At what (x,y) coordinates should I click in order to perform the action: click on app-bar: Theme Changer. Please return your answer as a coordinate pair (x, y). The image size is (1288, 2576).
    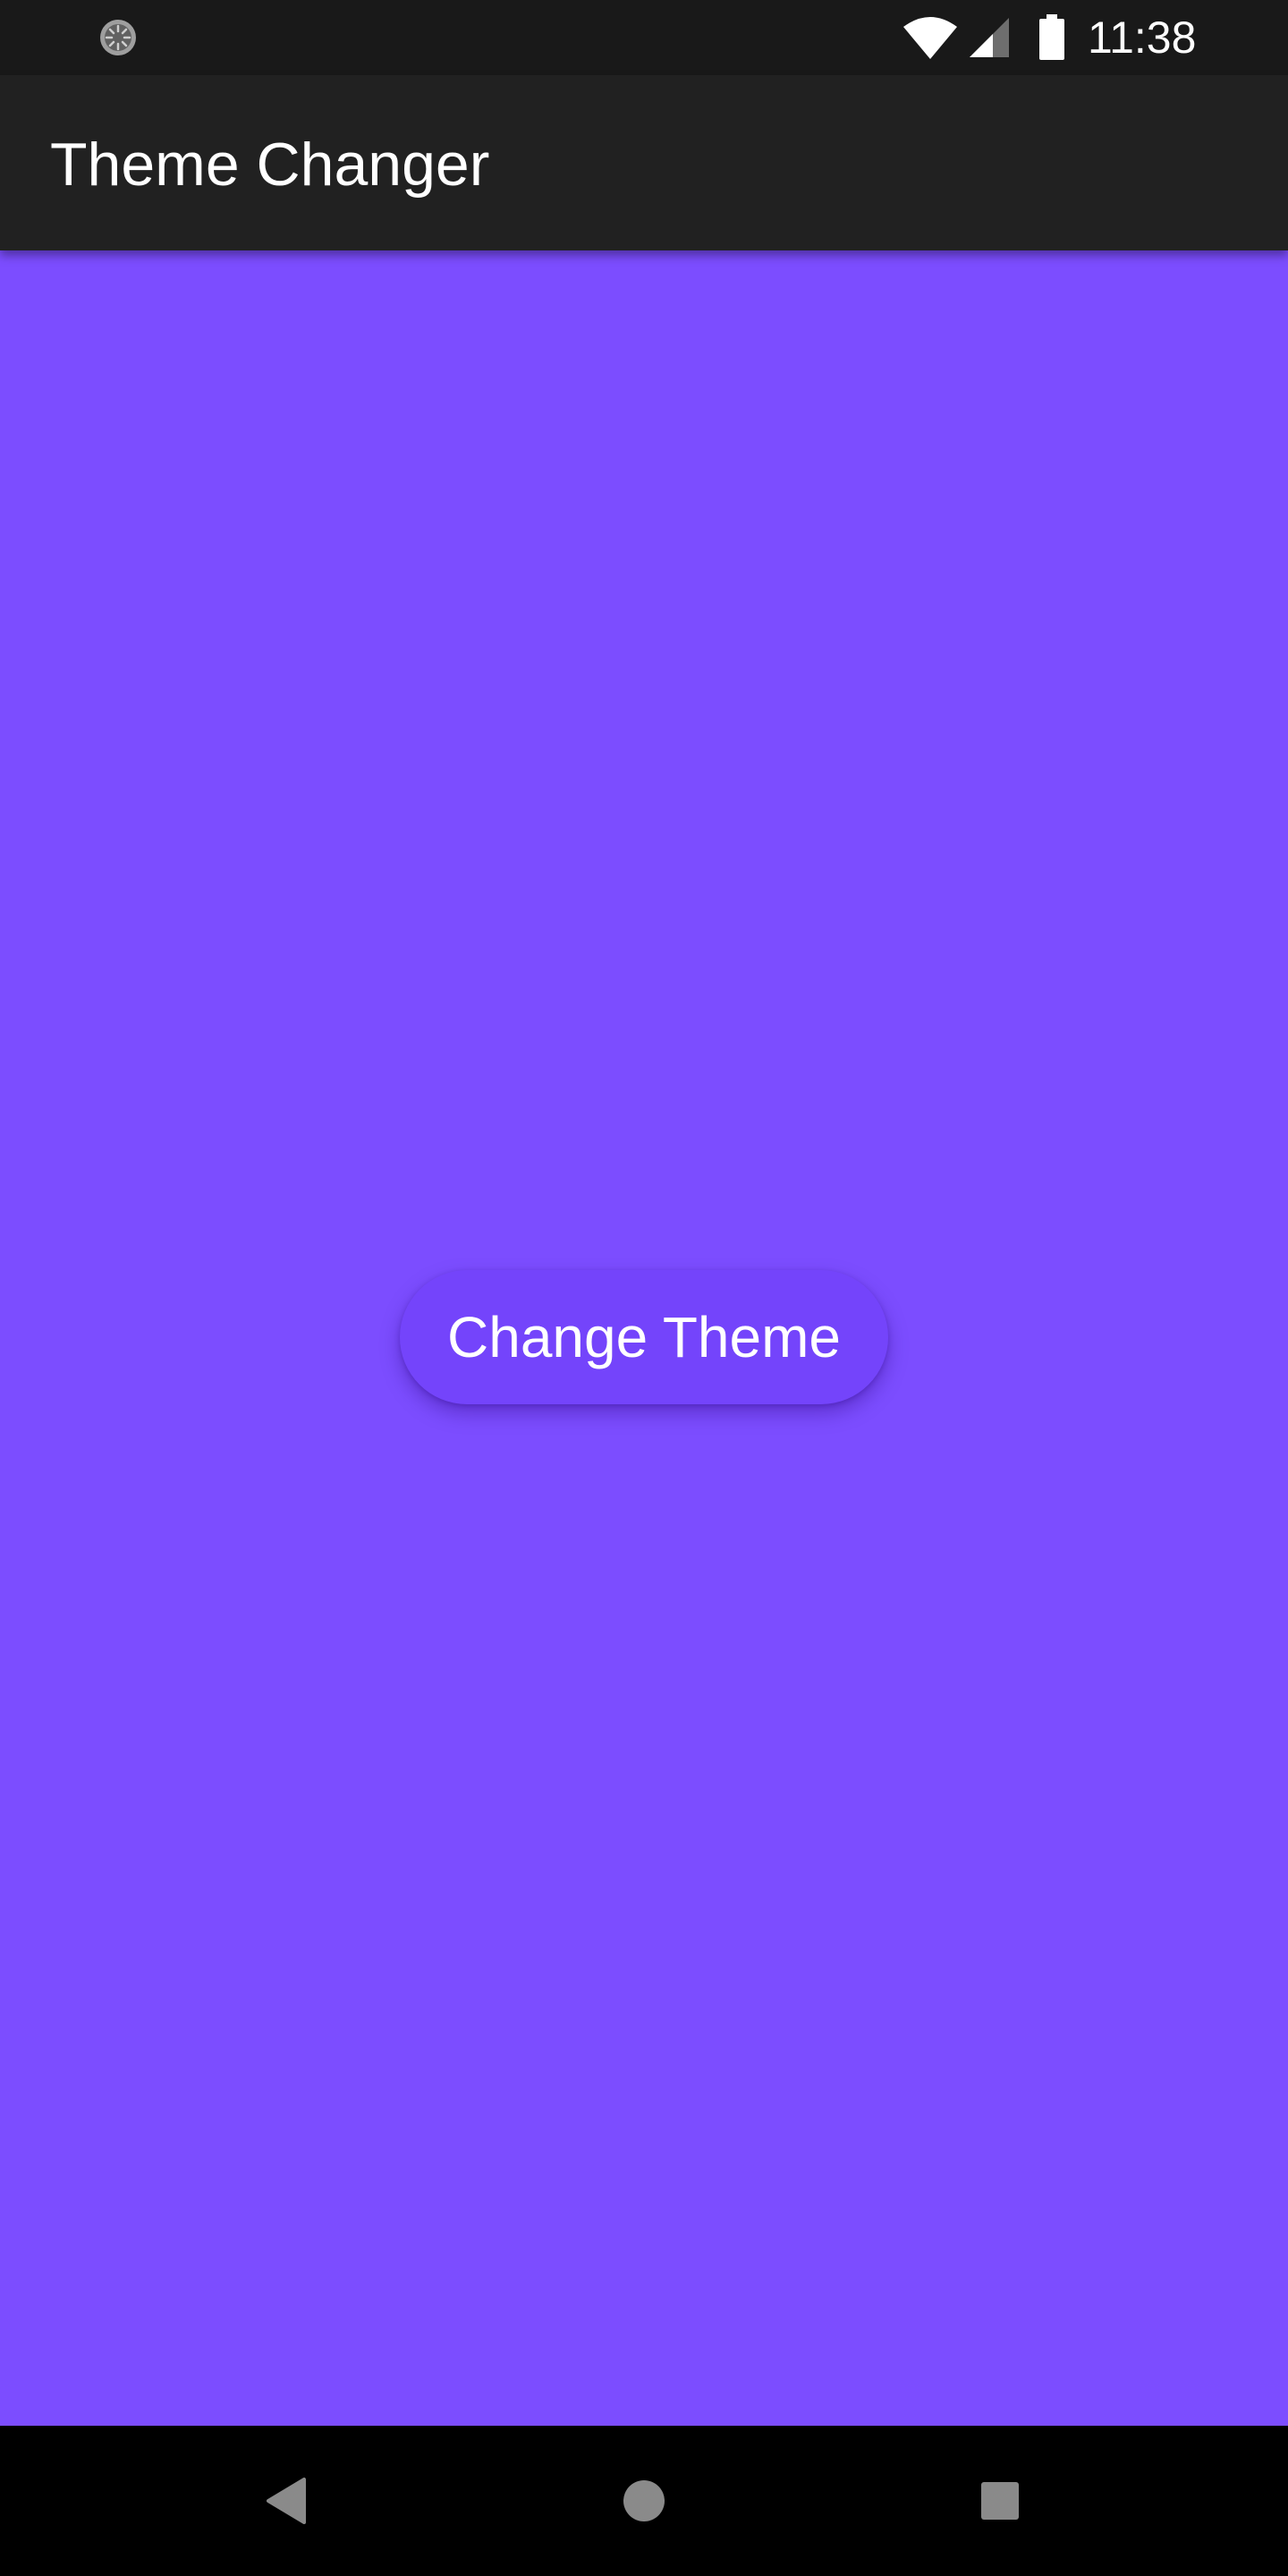
    Looking at the image, I should click on (644, 162).